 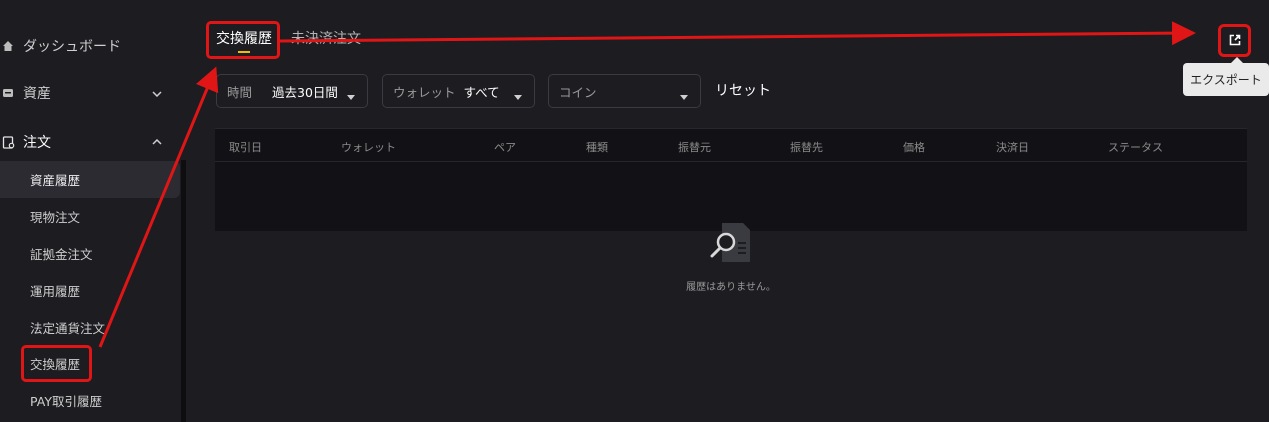 What do you see at coordinates (158, 207) in the screenshot?
I see `annotation-arrow-to-tab` at bounding box center [158, 207].